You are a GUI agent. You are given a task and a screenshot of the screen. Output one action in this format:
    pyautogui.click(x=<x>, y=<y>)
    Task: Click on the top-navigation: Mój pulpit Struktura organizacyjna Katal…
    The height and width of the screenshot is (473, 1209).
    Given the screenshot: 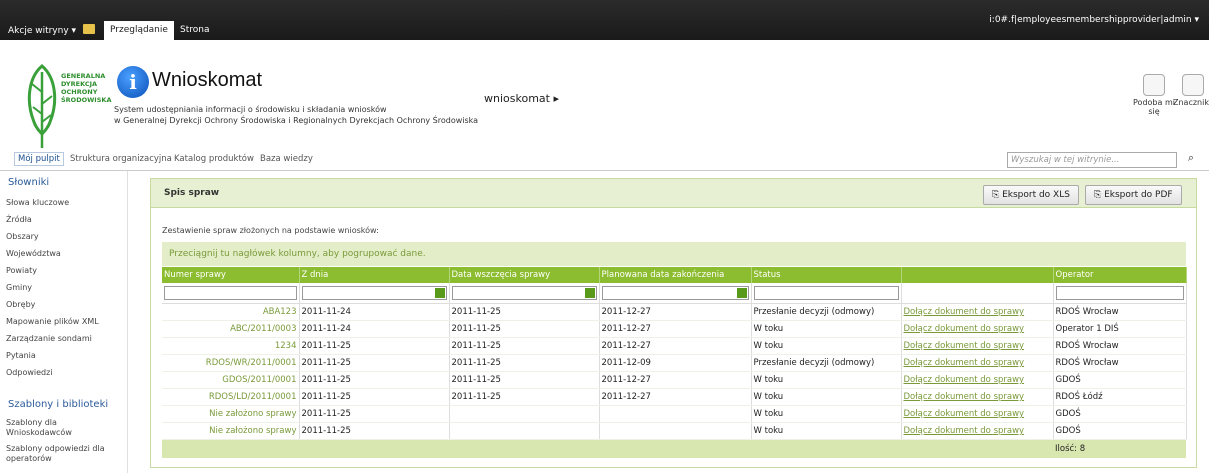 What is the action you would take?
    pyautogui.click(x=604, y=160)
    